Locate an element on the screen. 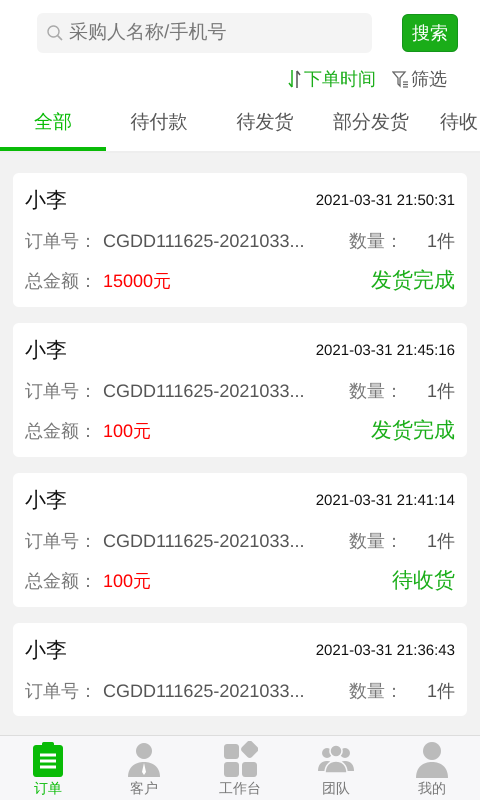 Image resolution: width=480 pixels, height=800 pixels. nav-tab: 工作台 is located at coordinates (240, 768).